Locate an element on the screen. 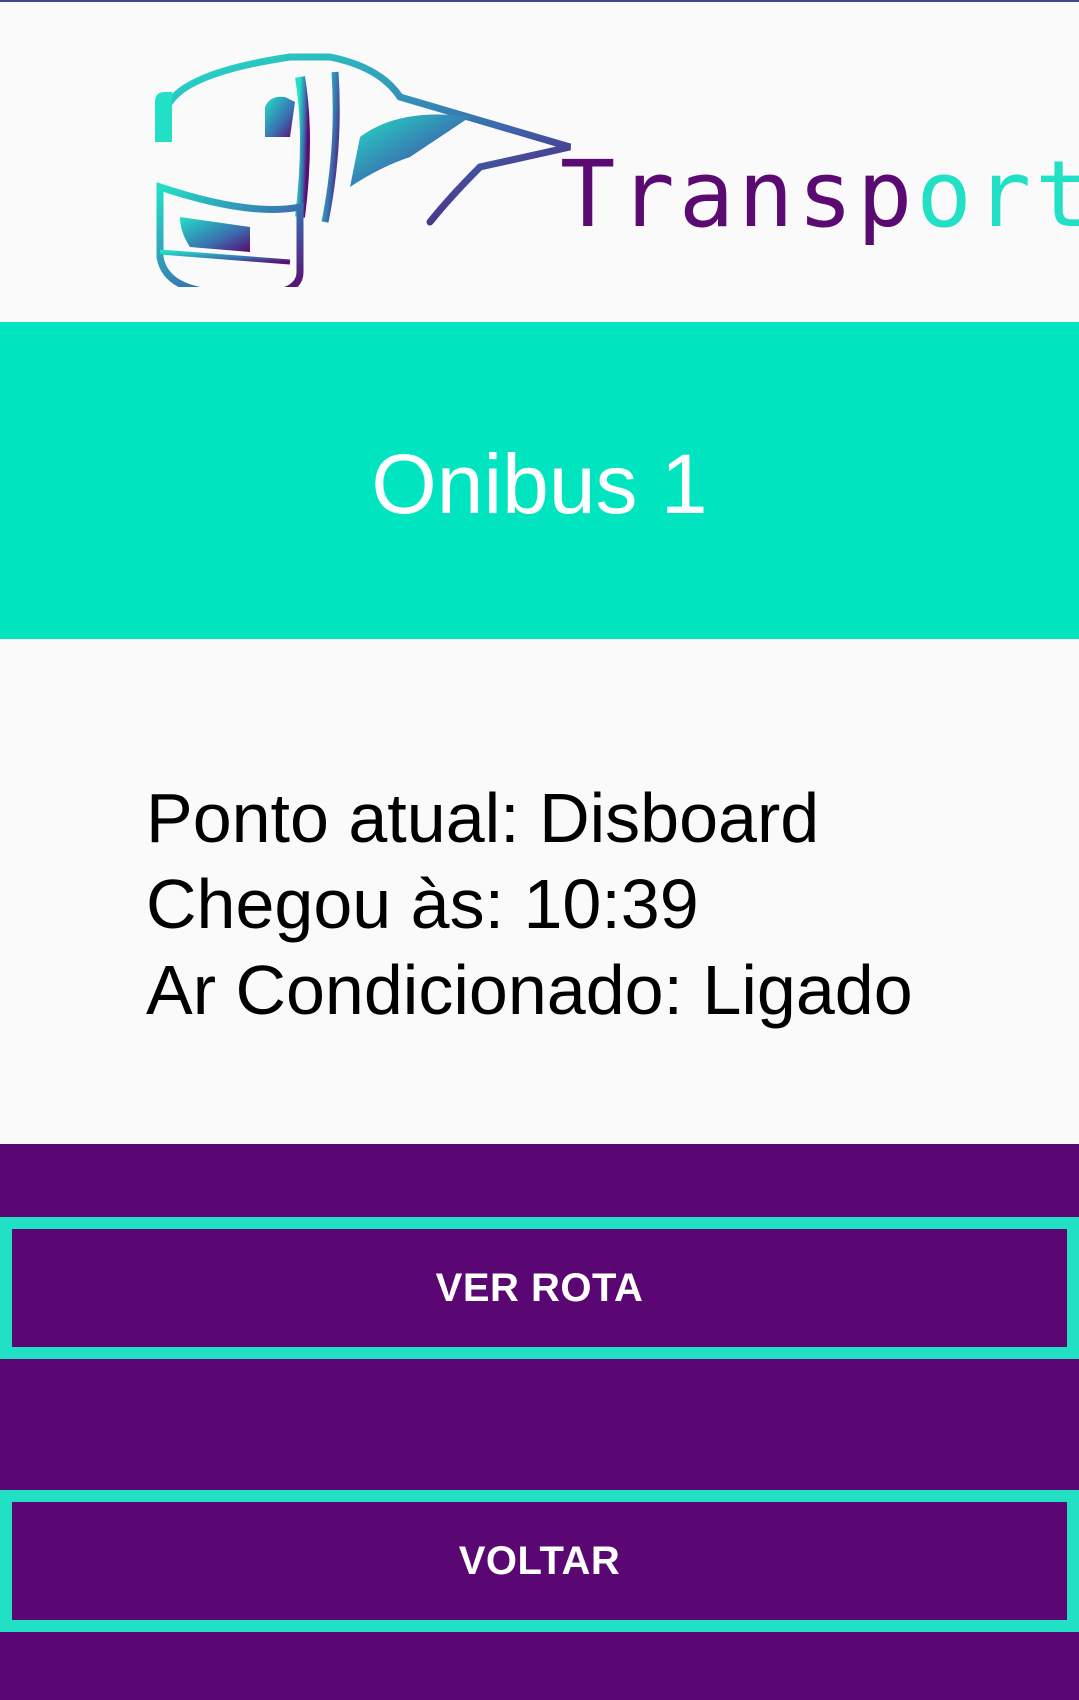  air-conditioning-text: Ar Condicionado: Ligado is located at coordinates (529, 990).